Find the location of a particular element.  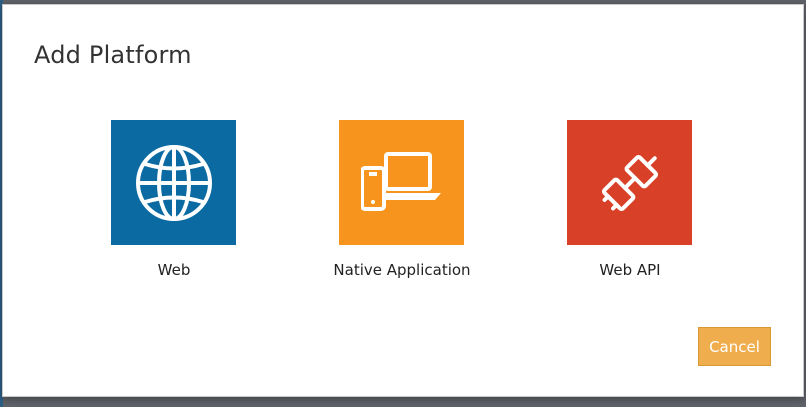

platform-label-native-application: Native Application is located at coordinates (402, 270).